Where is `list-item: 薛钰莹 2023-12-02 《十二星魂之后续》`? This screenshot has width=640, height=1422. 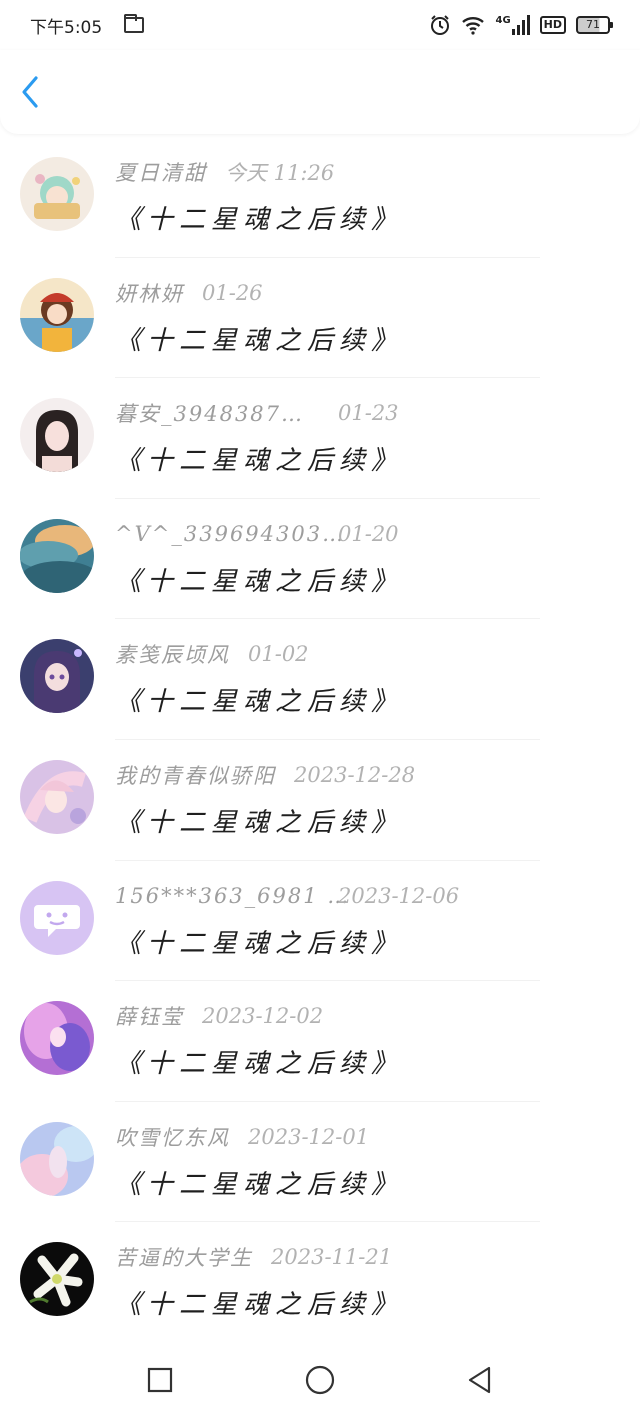
list-item: 薛钰莹 2023-12-02 《十二星魂之后续》 is located at coordinates (320, 1041).